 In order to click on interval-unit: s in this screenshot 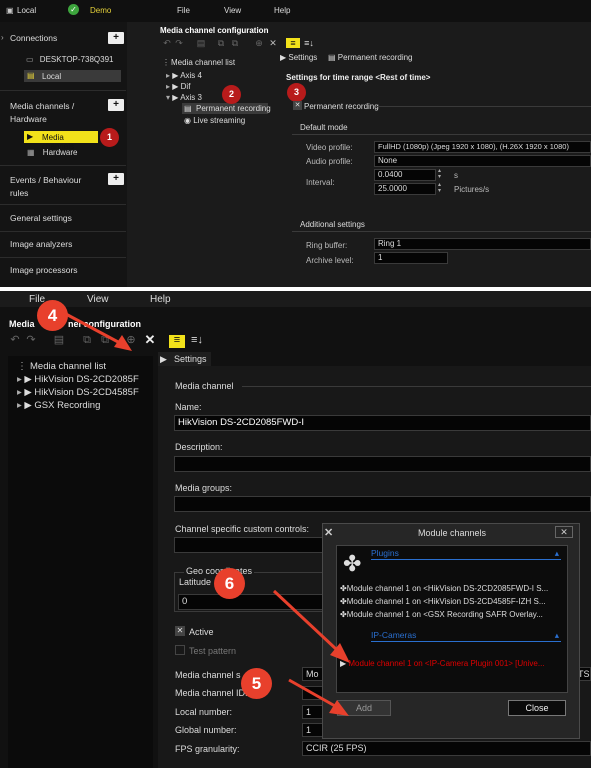, I will do `click(456, 175)`.